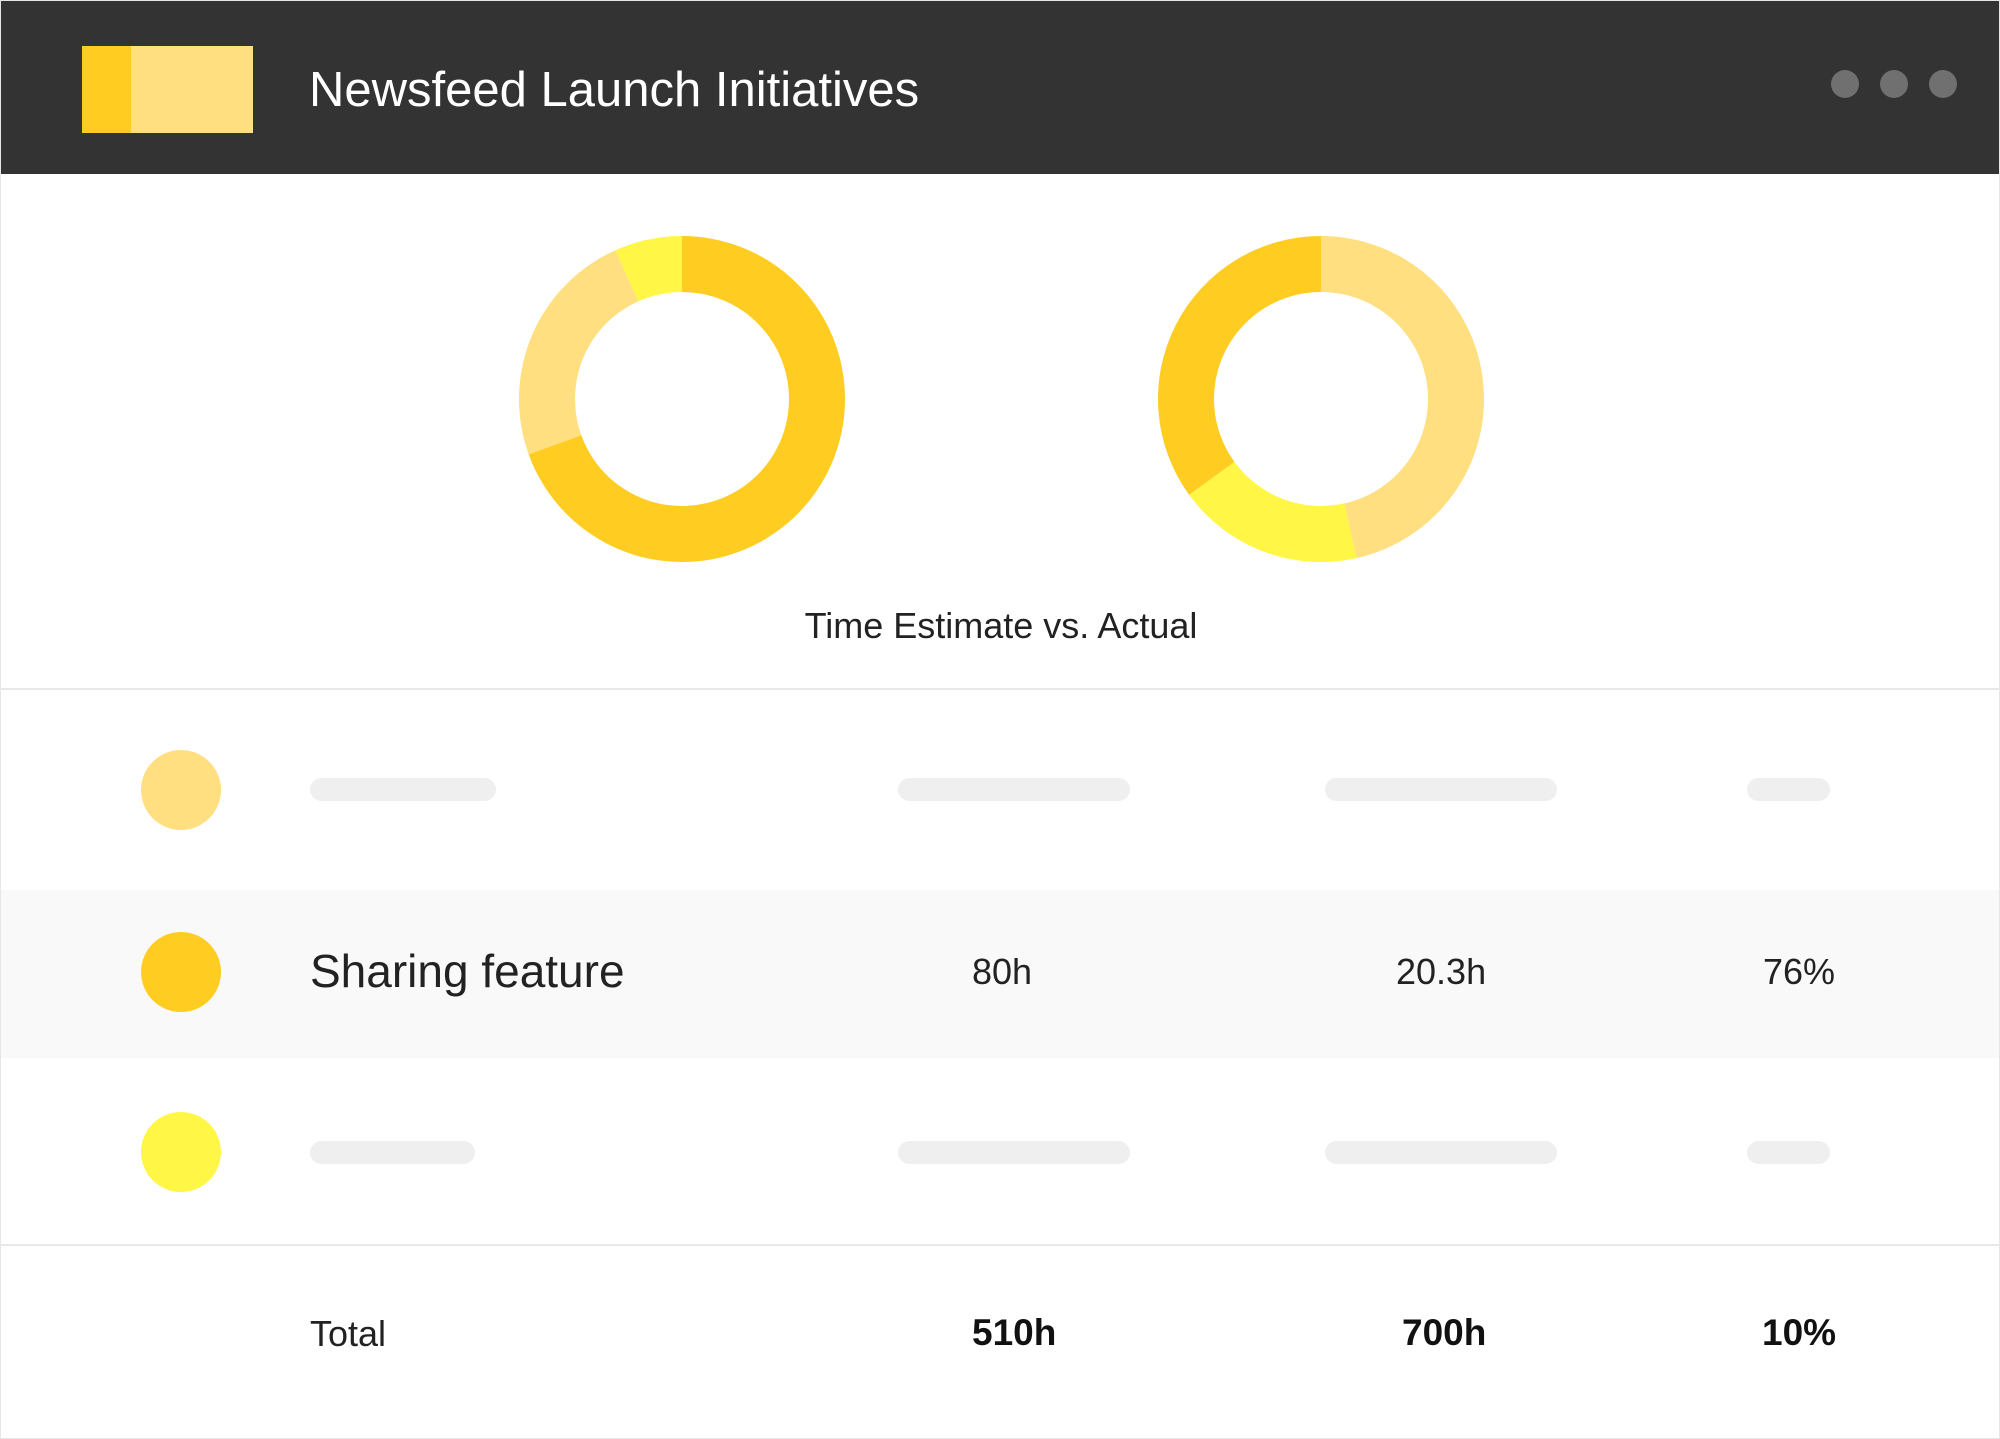 The height and width of the screenshot is (1439, 2000). I want to click on logo-segment-dark, so click(106, 89).